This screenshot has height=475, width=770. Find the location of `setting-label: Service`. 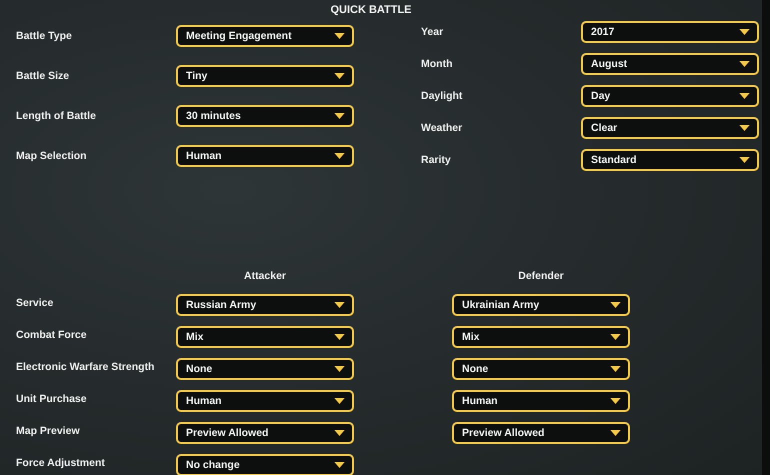

setting-label: Service is located at coordinates (35, 302).